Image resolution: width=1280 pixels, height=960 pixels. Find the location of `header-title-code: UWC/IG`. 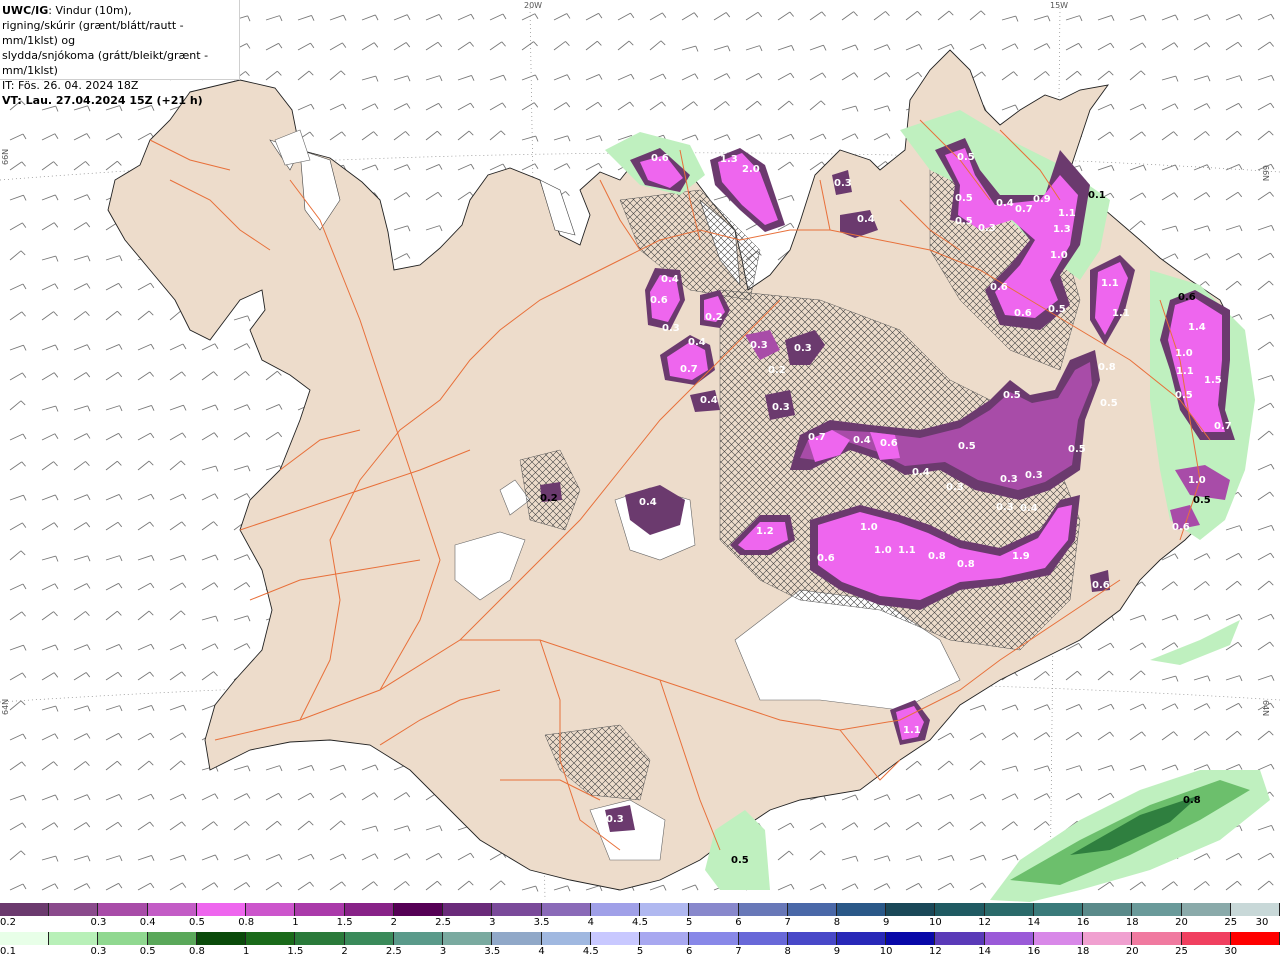

header-title-code: UWC/IG is located at coordinates (25, 10).